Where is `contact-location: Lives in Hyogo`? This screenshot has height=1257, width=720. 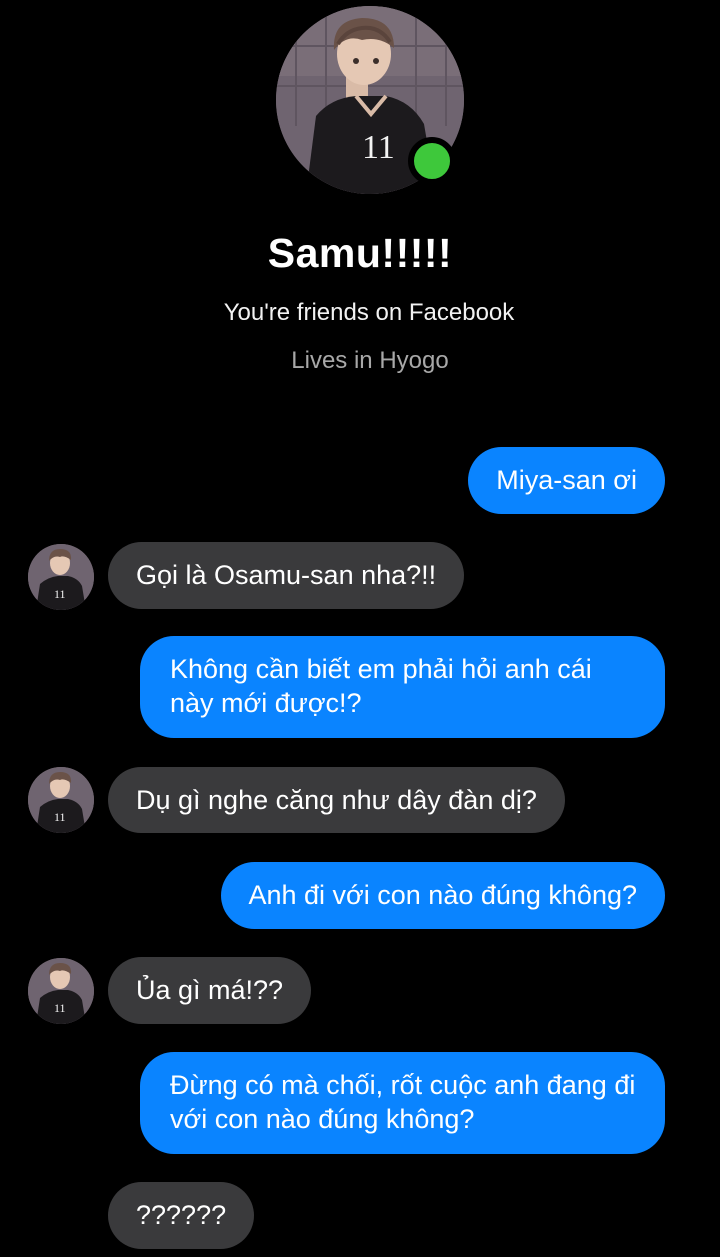
contact-location: Lives in Hyogo is located at coordinates (370, 360).